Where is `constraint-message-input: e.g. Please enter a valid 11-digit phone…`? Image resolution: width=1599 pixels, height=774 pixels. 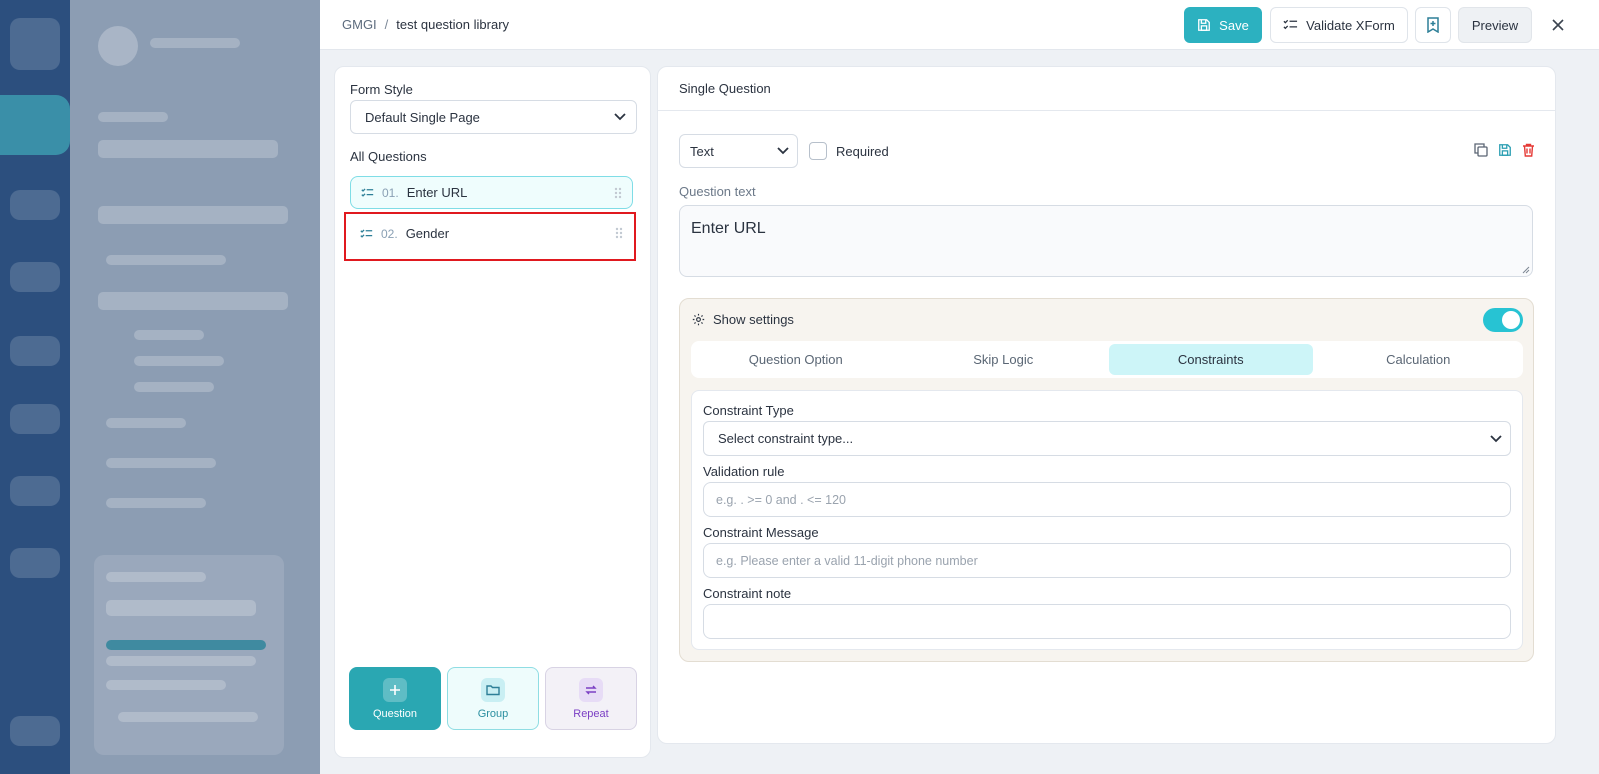 constraint-message-input: e.g. Please enter a valid 11-digit phone… is located at coordinates (1107, 560).